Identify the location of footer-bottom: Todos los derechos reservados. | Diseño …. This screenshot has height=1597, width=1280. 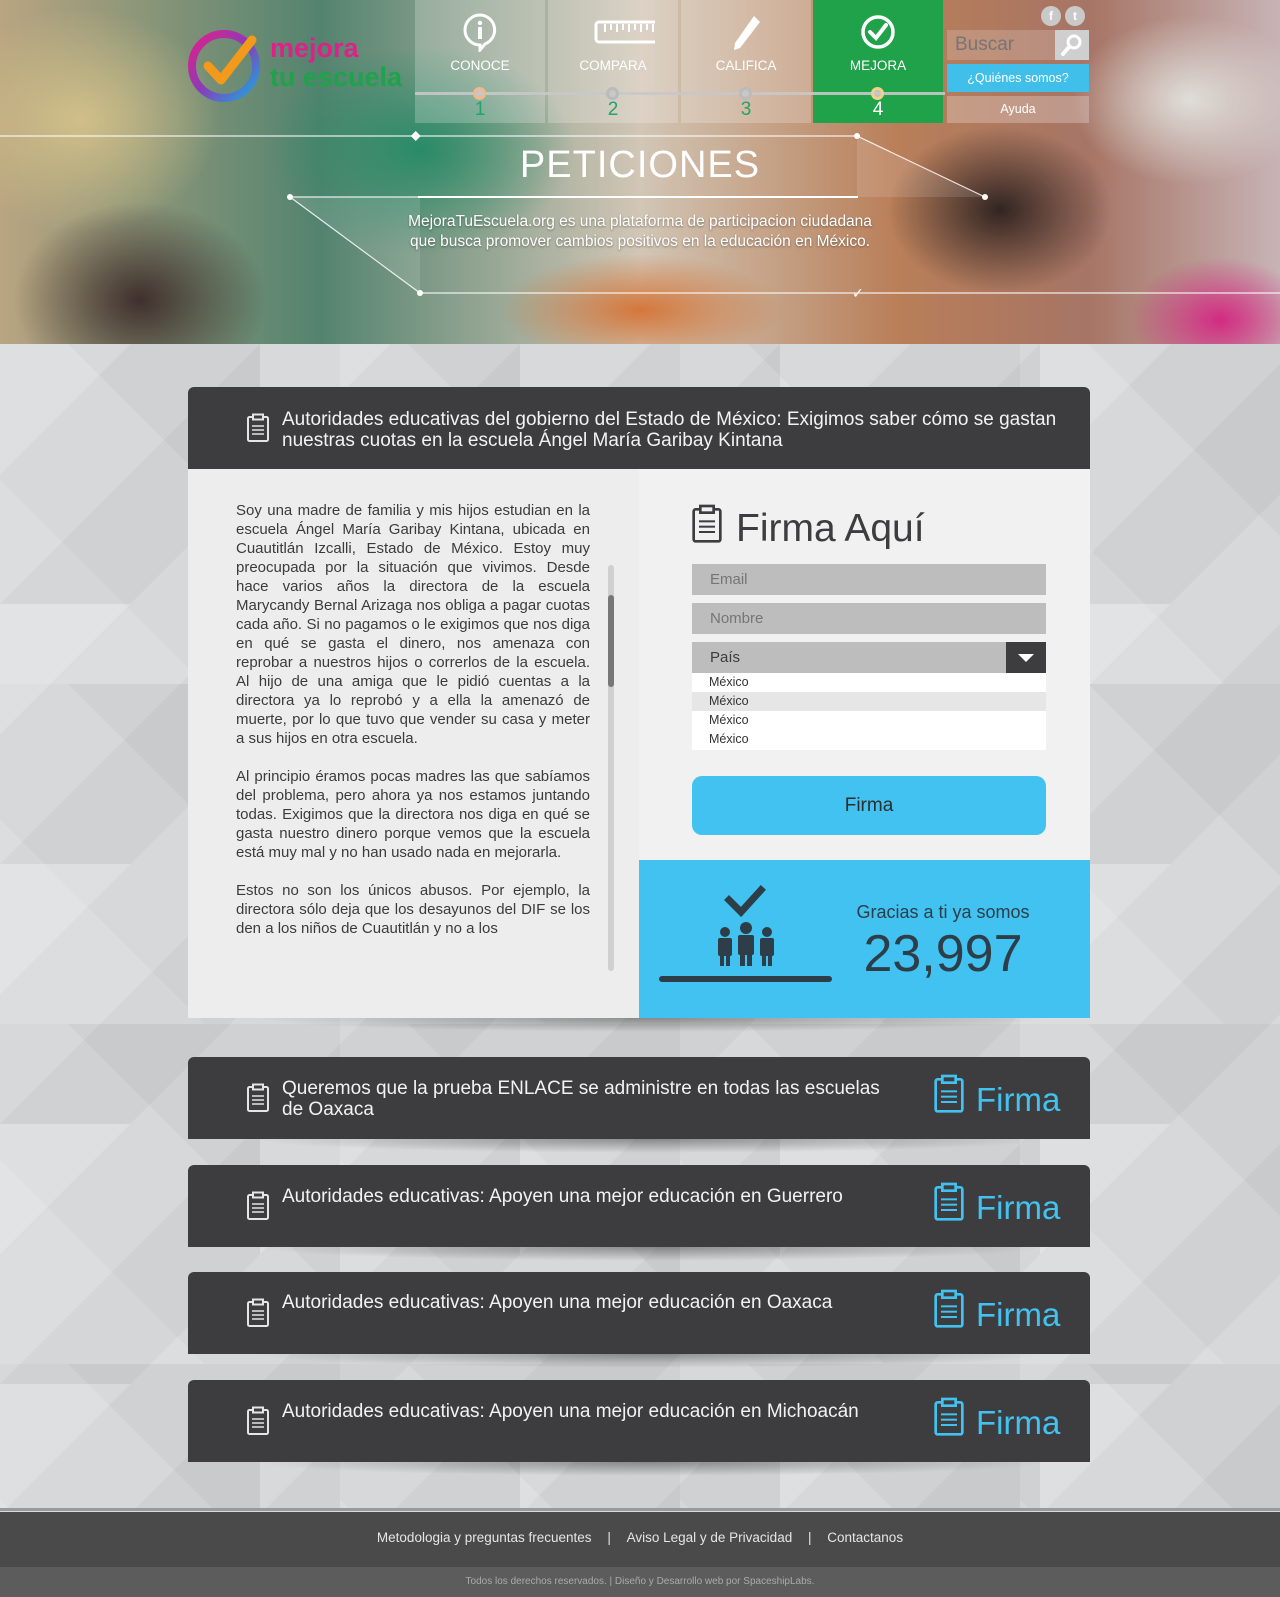
(640, 1582).